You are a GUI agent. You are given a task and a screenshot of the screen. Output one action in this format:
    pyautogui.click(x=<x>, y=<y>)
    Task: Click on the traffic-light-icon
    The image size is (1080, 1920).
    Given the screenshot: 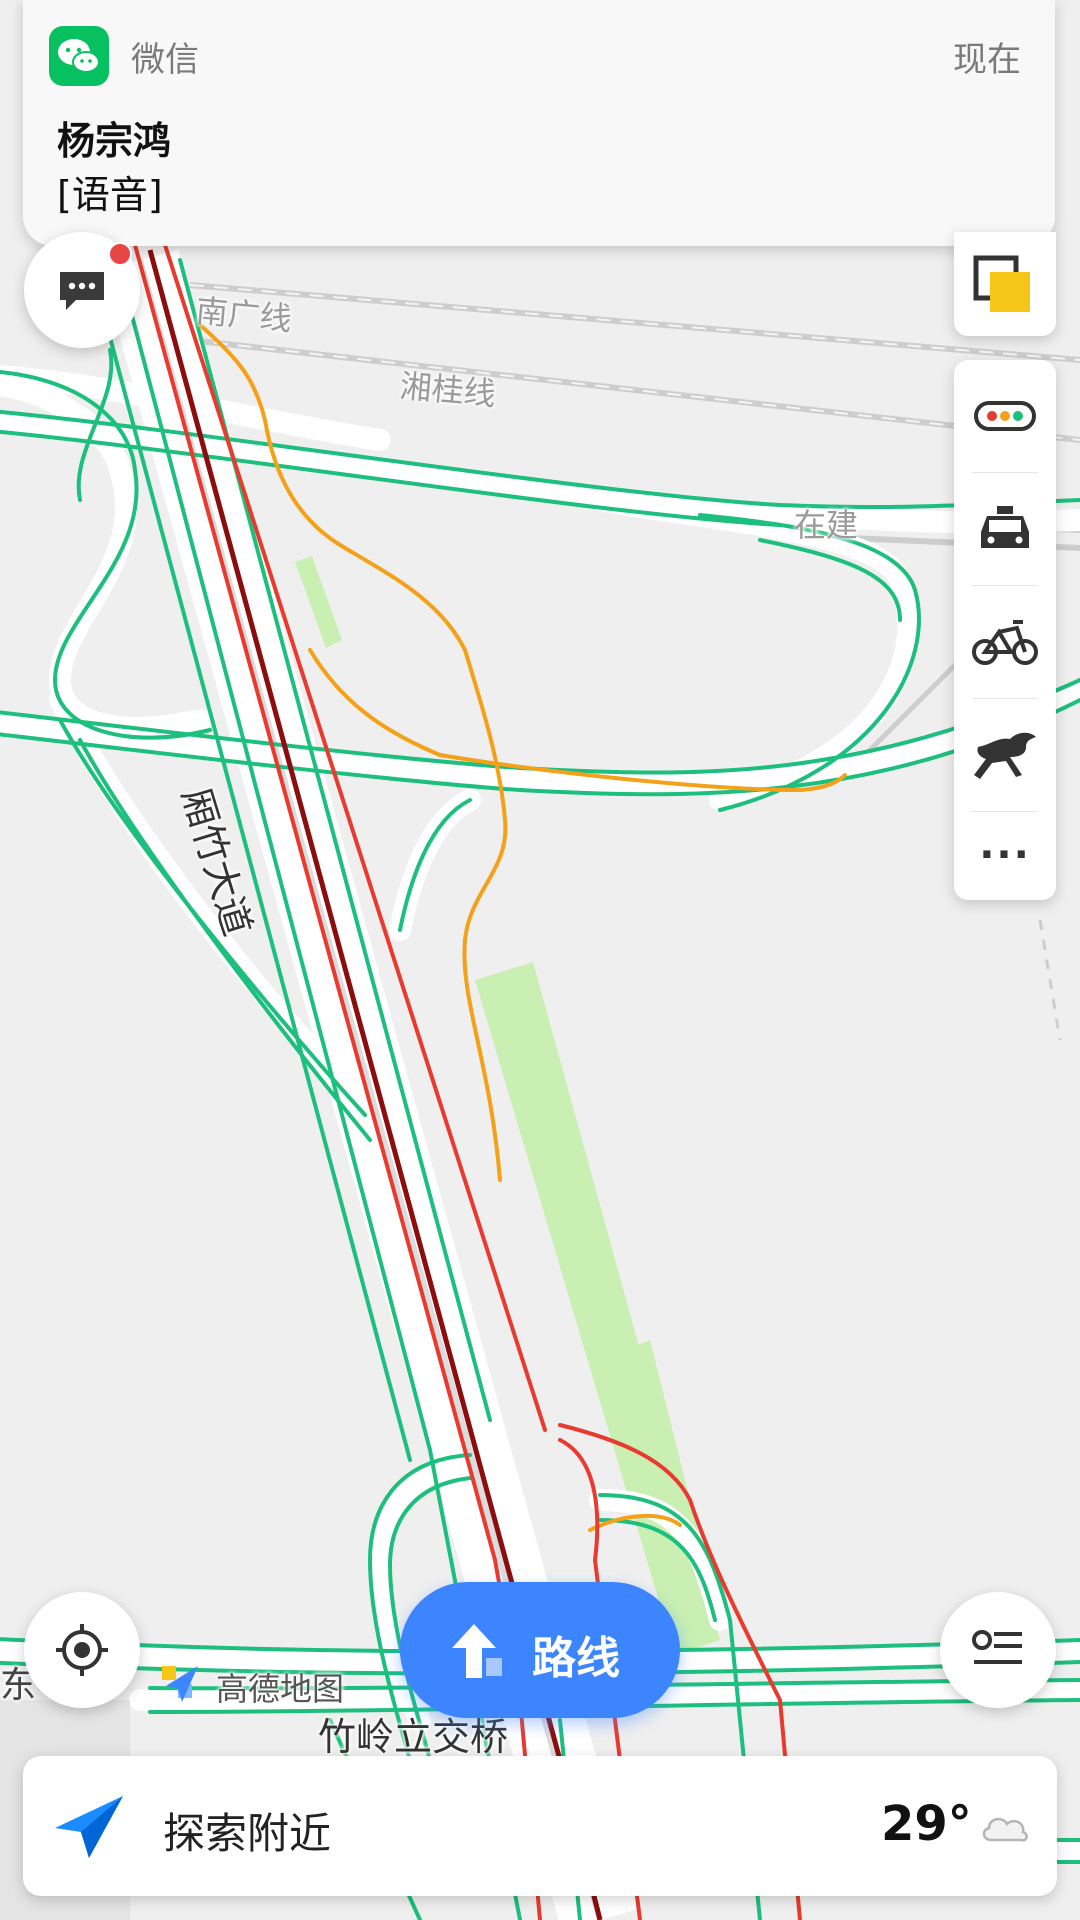 What is the action you would take?
    pyautogui.click(x=1005, y=416)
    